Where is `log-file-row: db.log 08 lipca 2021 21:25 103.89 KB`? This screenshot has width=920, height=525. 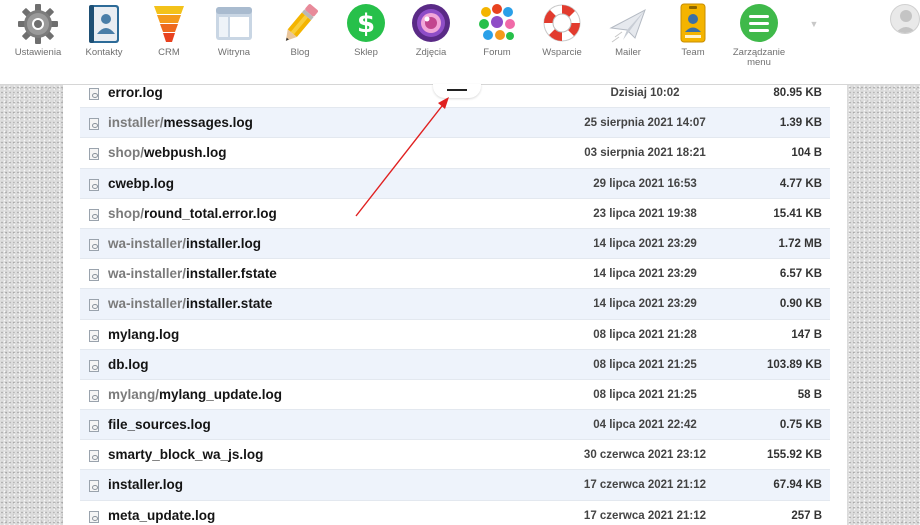
log-file-row: db.log 08 lipca 2021 21:25 103.89 KB is located at coordinates (455, 364).